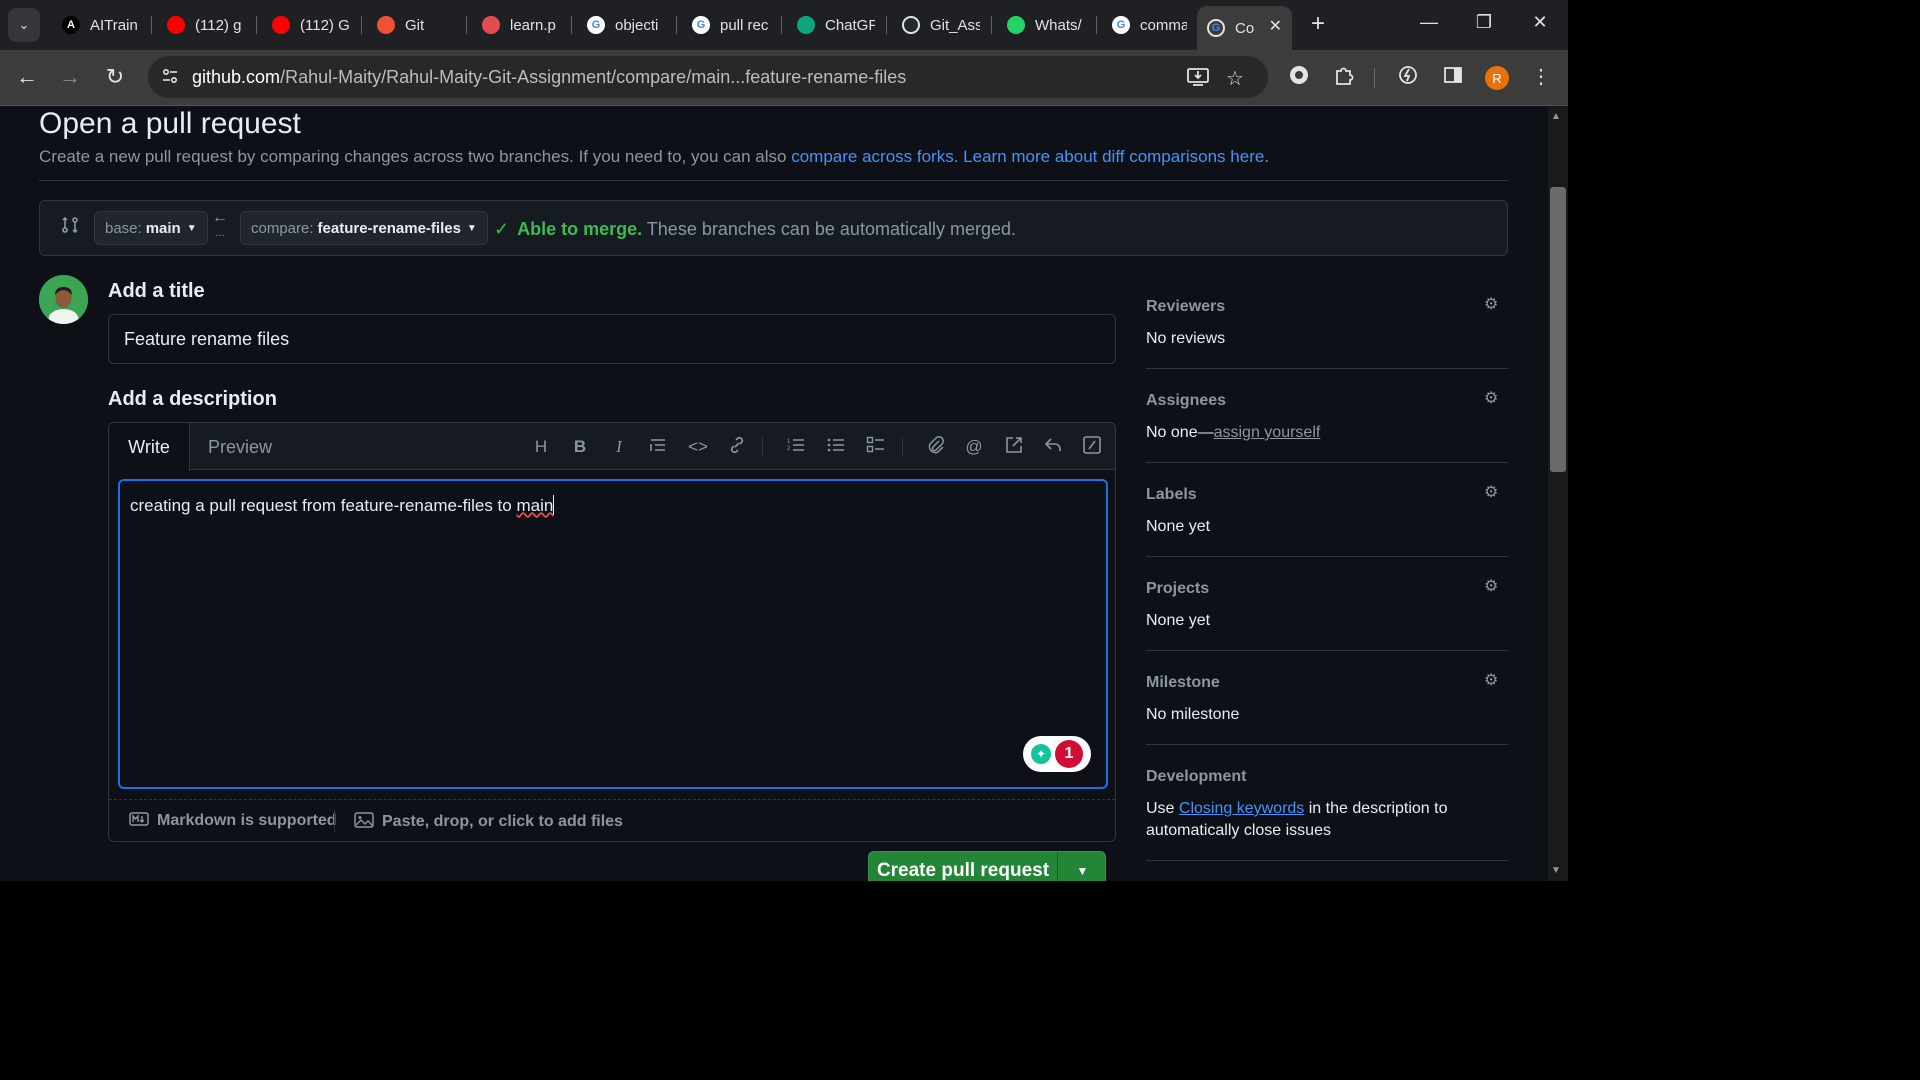  What do you see at coordinates (1408, 78) in the screenshot?
I see `performance-icon` at bounding box center [1408, 78].